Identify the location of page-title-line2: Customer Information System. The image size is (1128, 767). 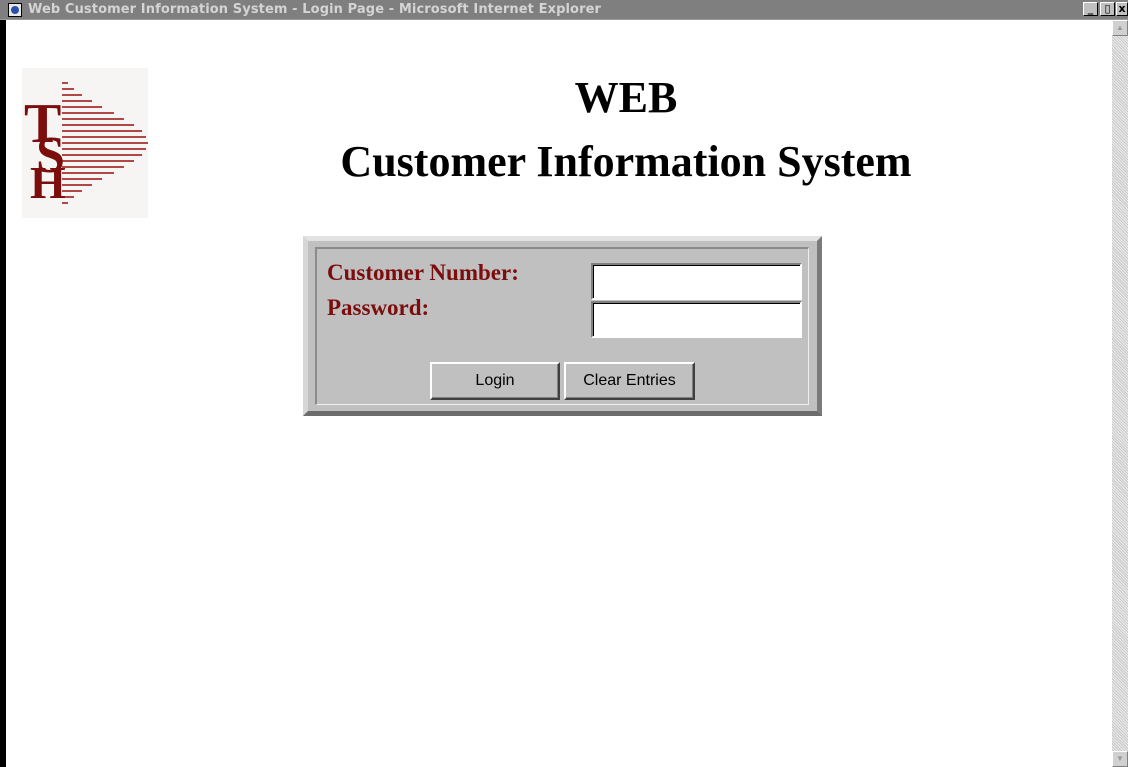
(626, 161).